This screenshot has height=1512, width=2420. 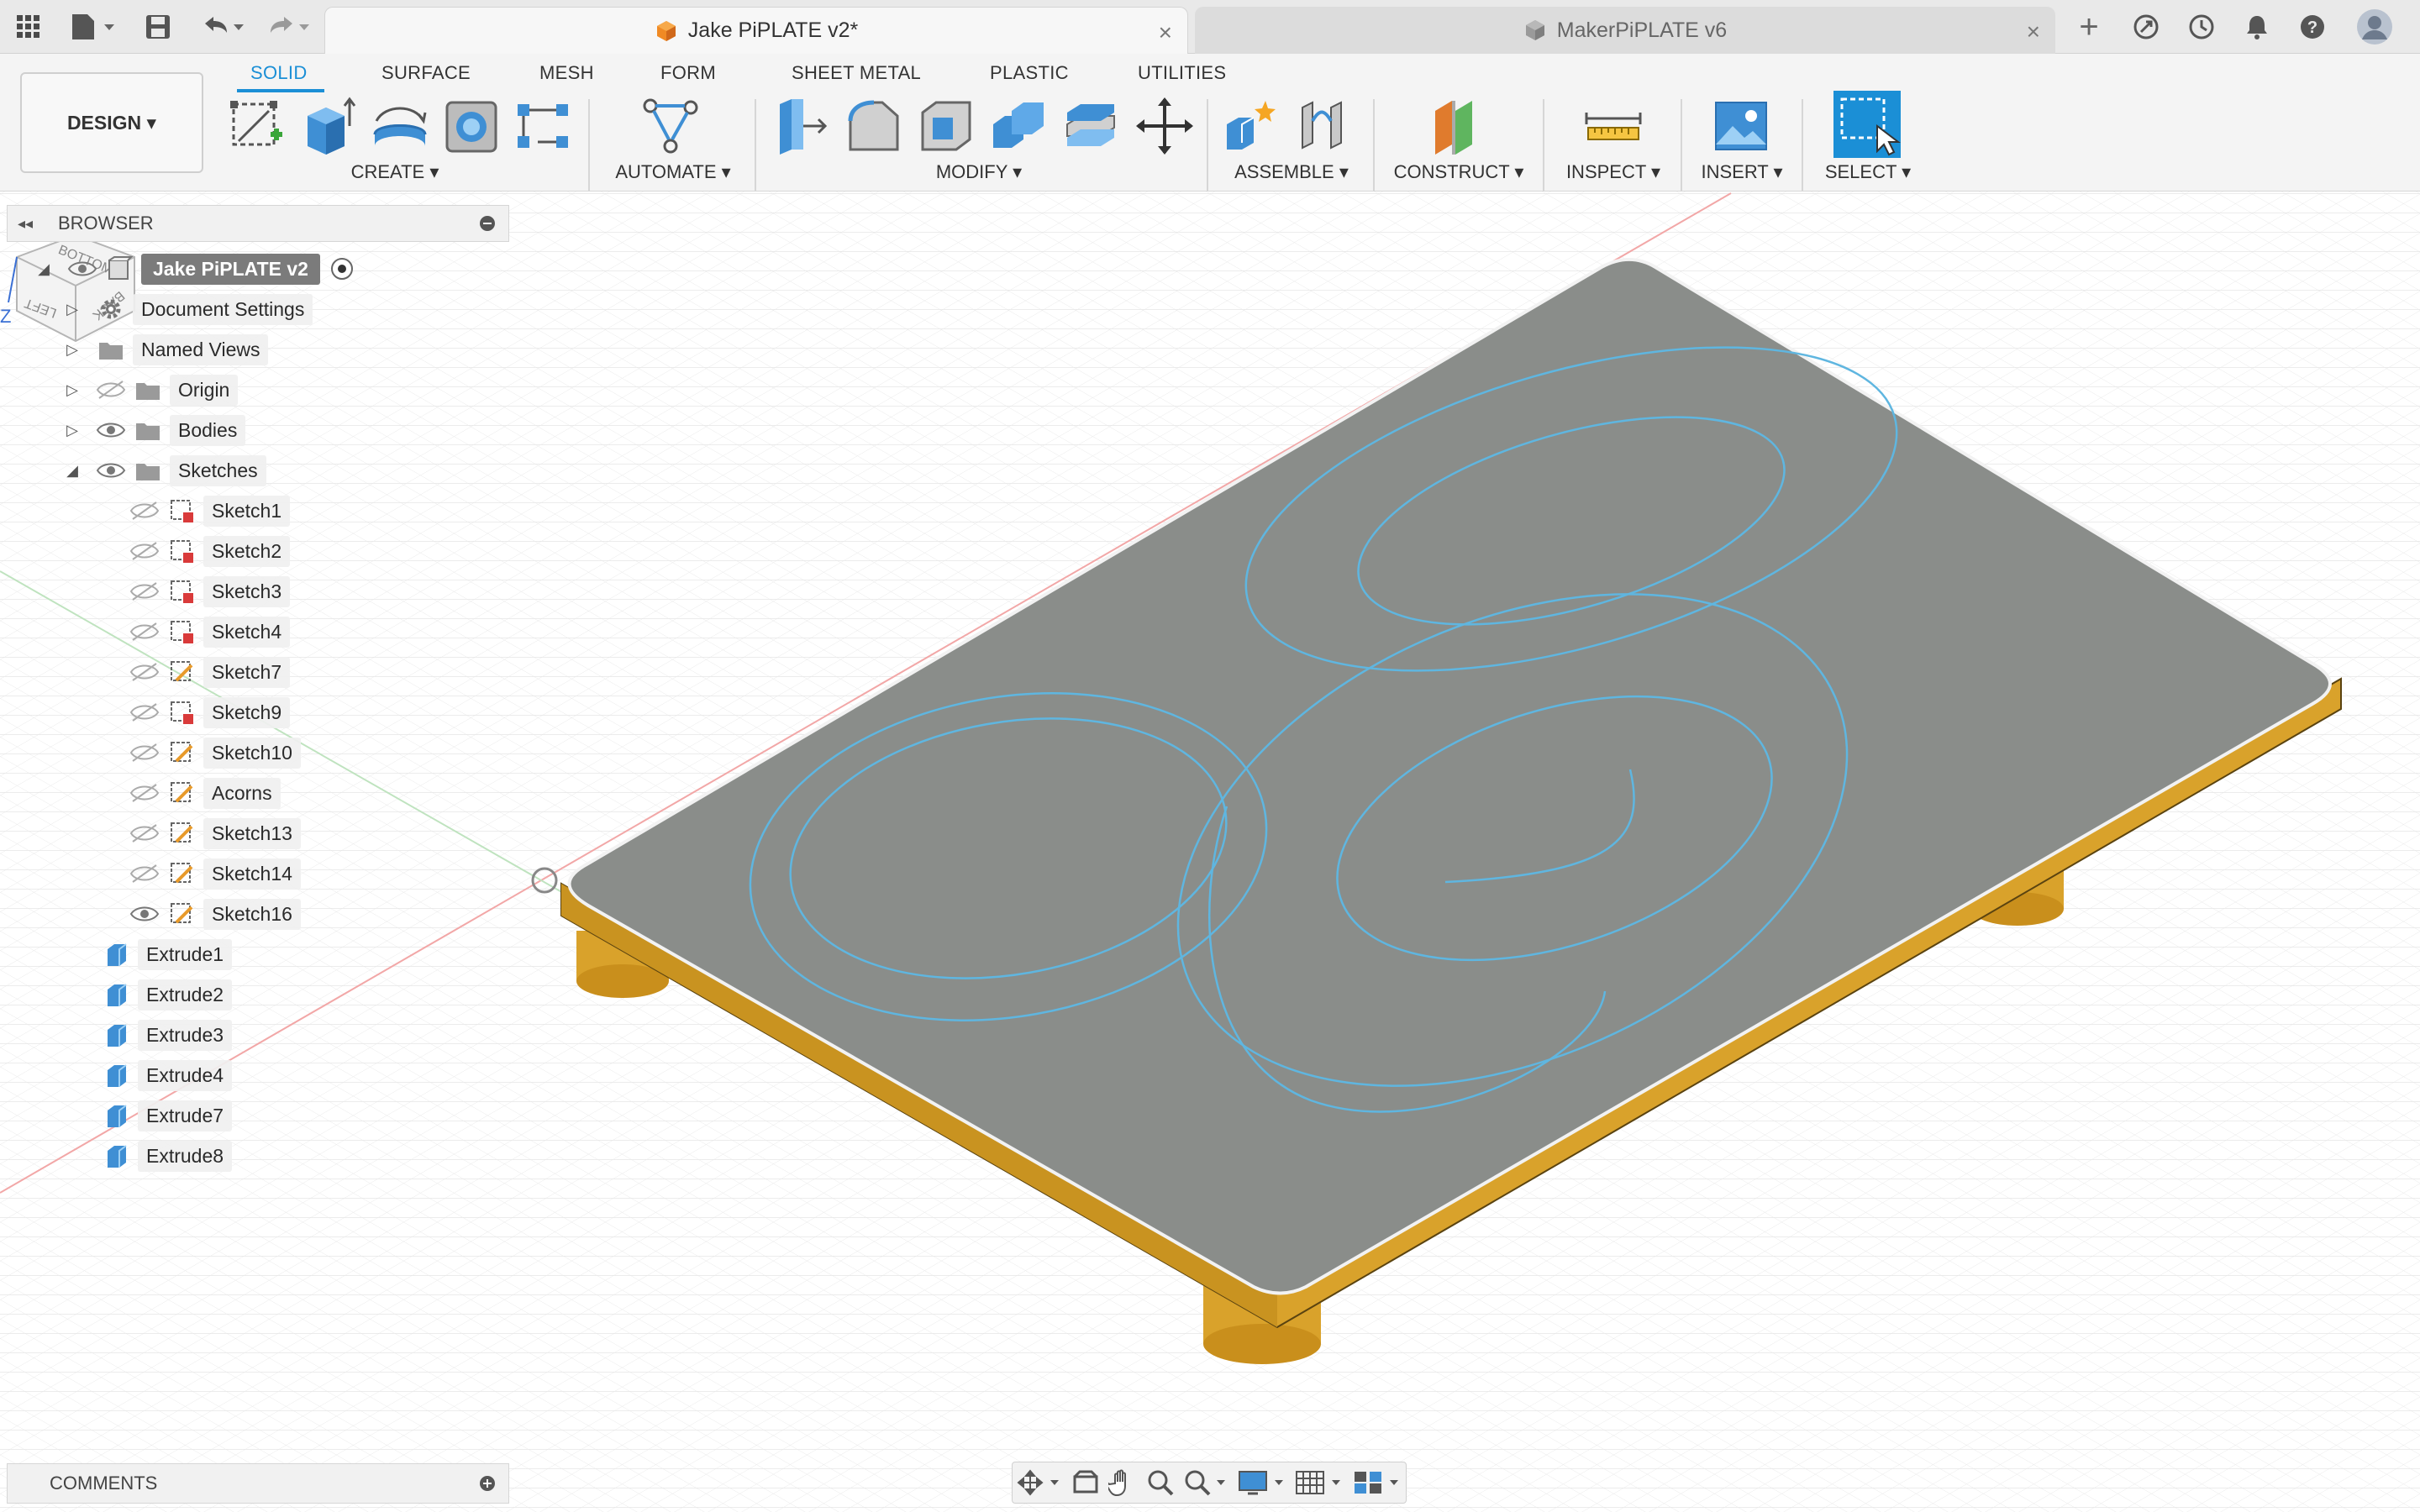 I want to click on sweep-icon, so click(x=472, y=126).